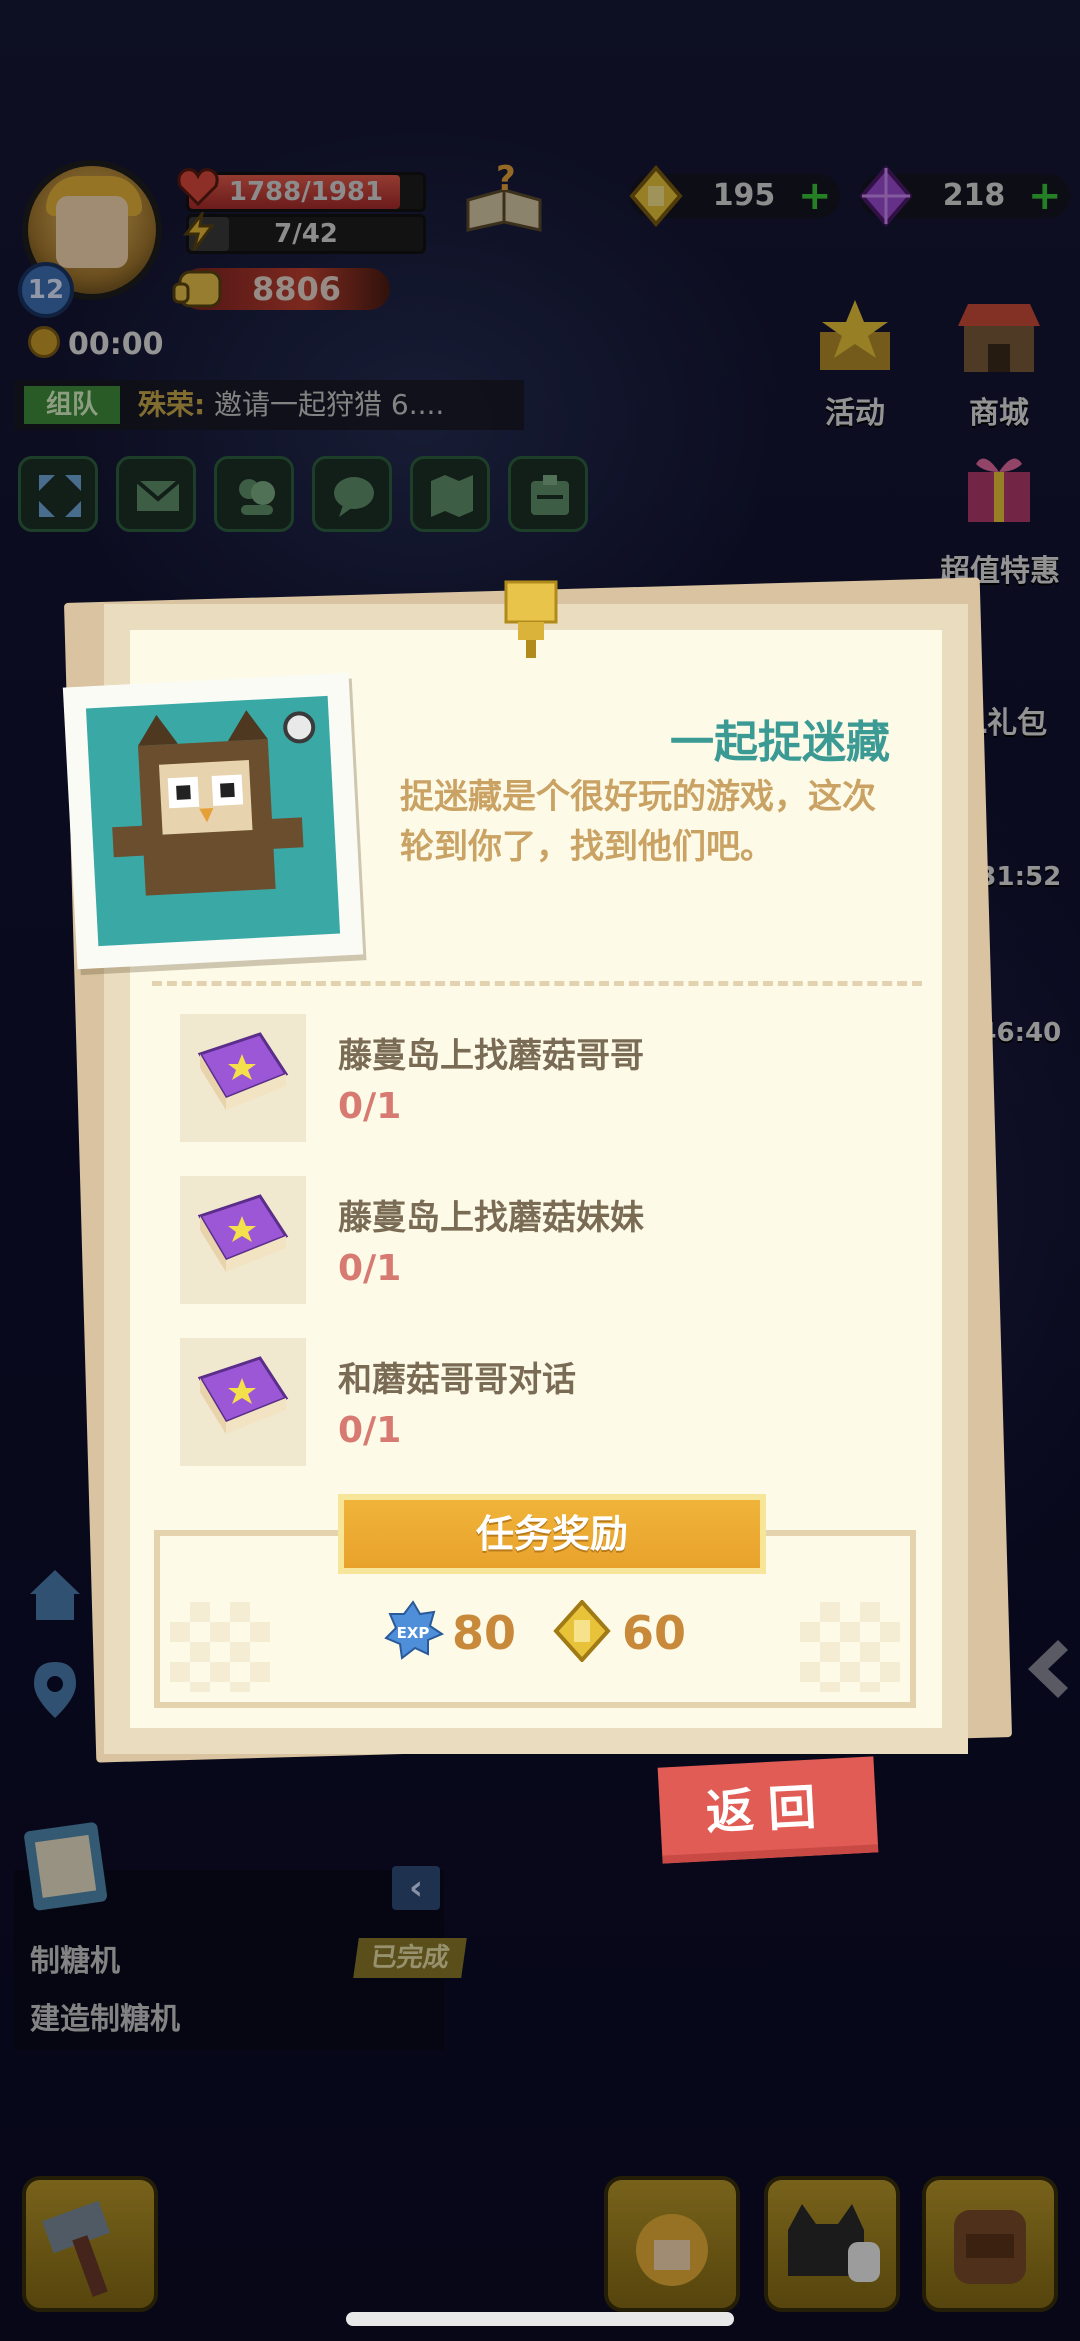  I want to click on objective-name: 藤蔓岛上找蘑菇妹妹, so click(491, 1218).